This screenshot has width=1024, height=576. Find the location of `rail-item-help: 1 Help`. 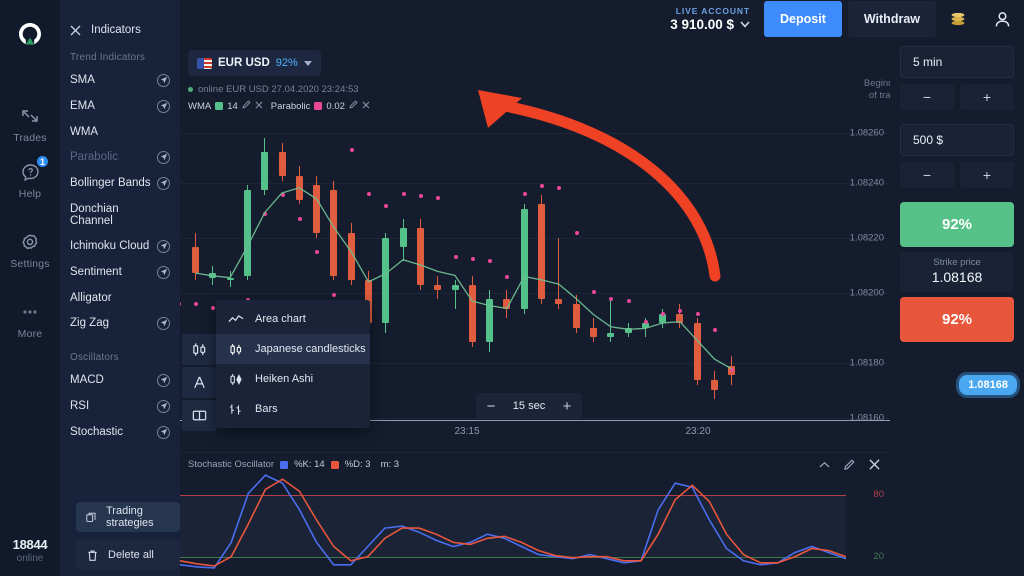

rail-item-help: 1 Help is located at coordinates (30, 178).